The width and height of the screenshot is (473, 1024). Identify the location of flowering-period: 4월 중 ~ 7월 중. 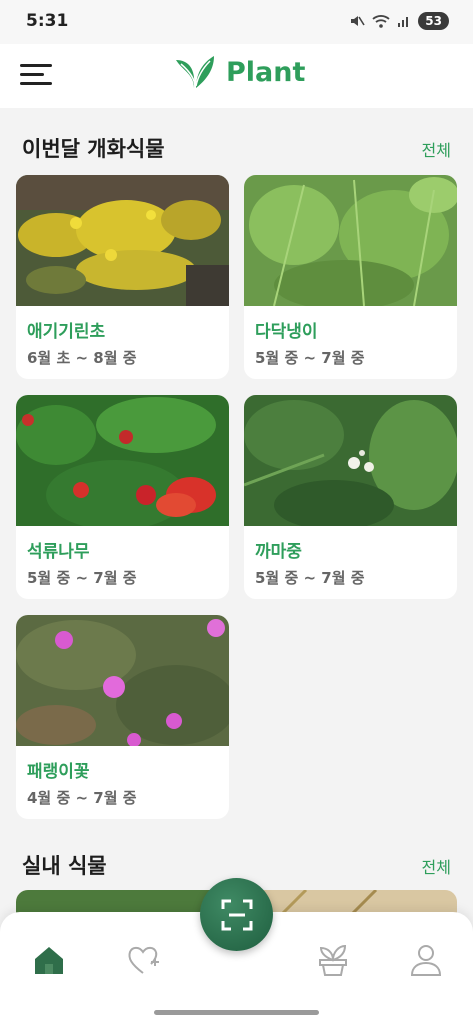
(82, 798).